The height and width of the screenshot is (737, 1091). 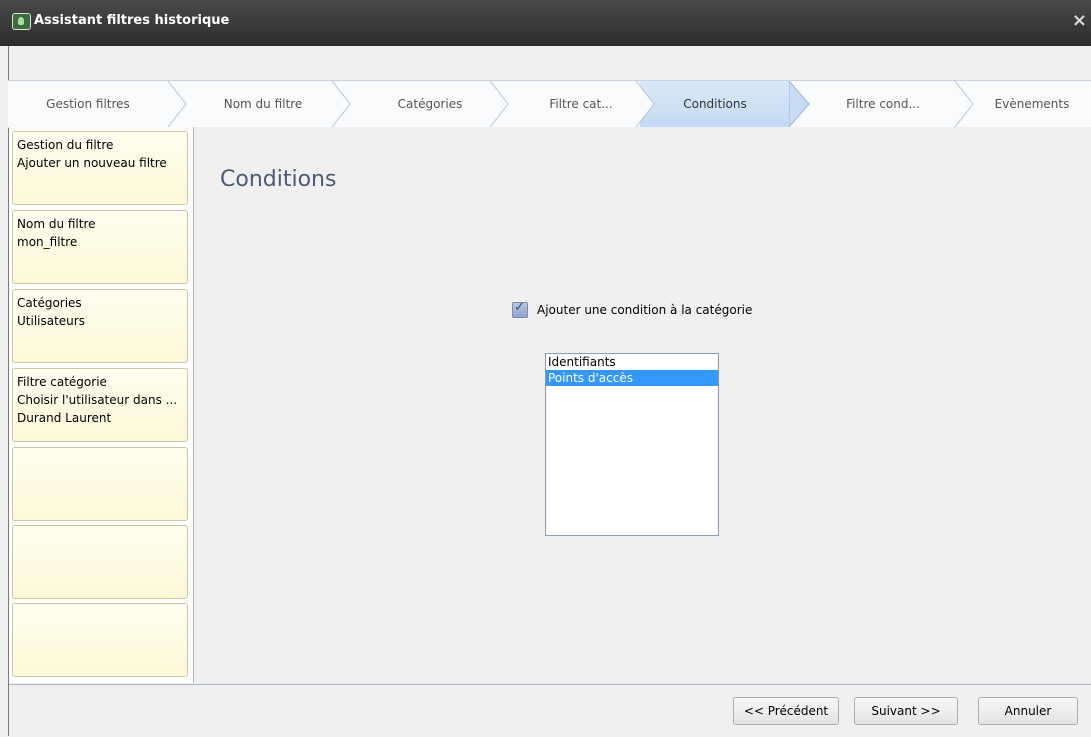 I want to click on window-title: Assistant filtres historique, so click(x=132, y=20).